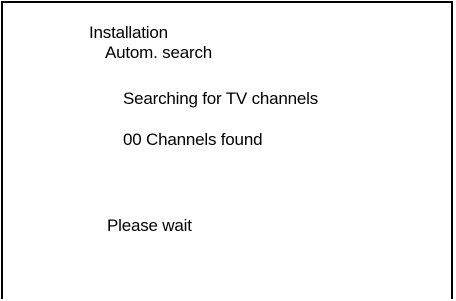 Image resolution: width=456 pixels, height=301 pixels. What do you see at coordinates (149, 225) in the screenshot?
I see `please-wait-text: Please wait` at bounding box center [149, 225].